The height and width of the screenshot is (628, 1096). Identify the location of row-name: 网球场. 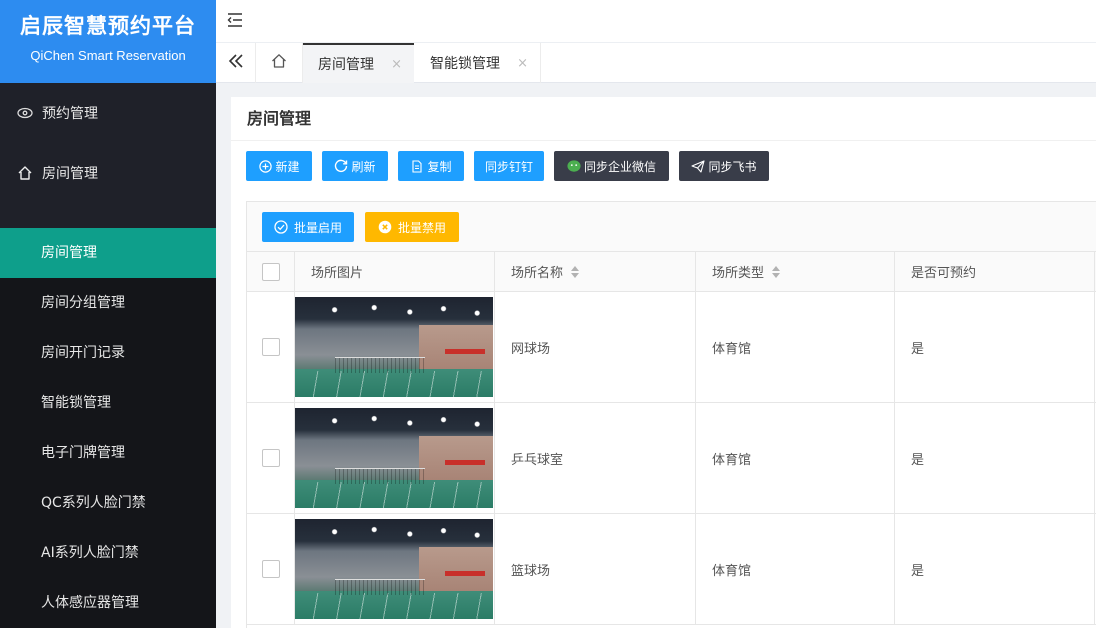
(595, 347).